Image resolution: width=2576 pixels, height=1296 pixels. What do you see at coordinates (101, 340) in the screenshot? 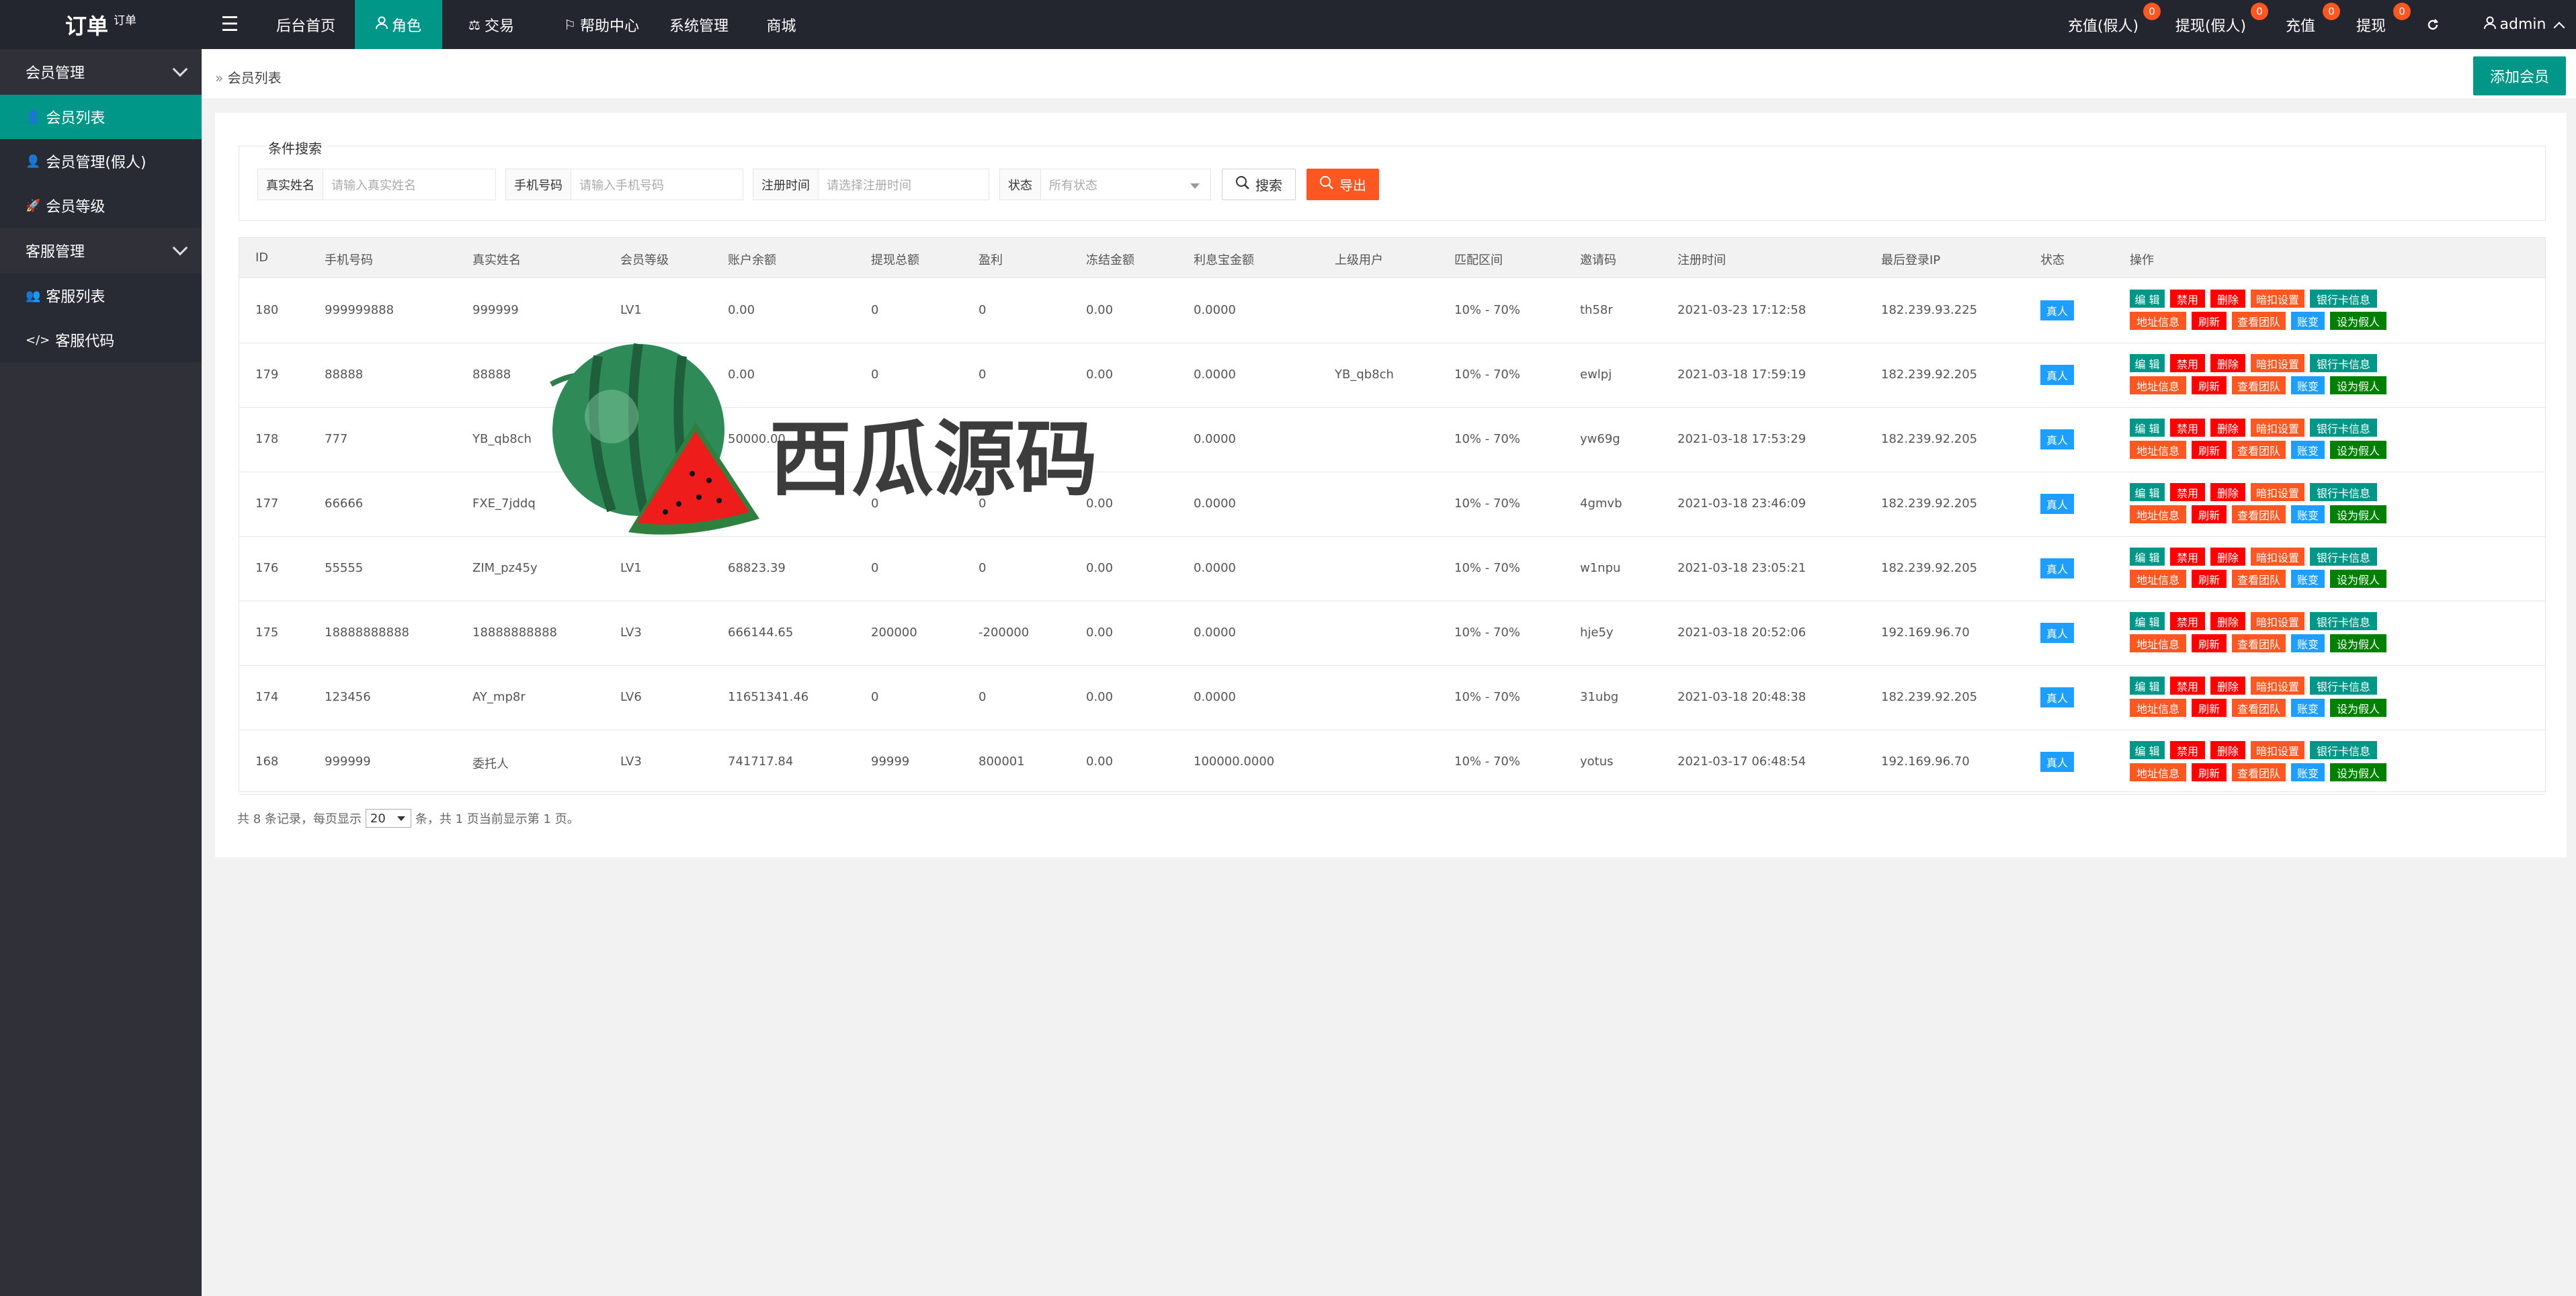
I see `sidebar-item-service-code: </> 客服代码` at bounding box center [101, 340].